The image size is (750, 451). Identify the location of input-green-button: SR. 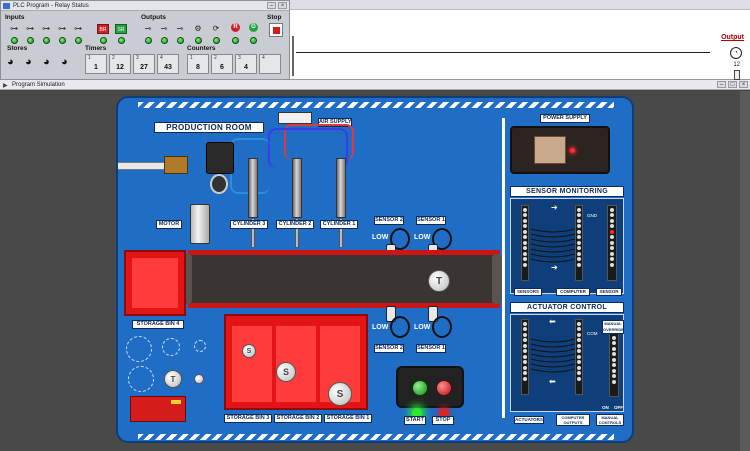
(121, 29).